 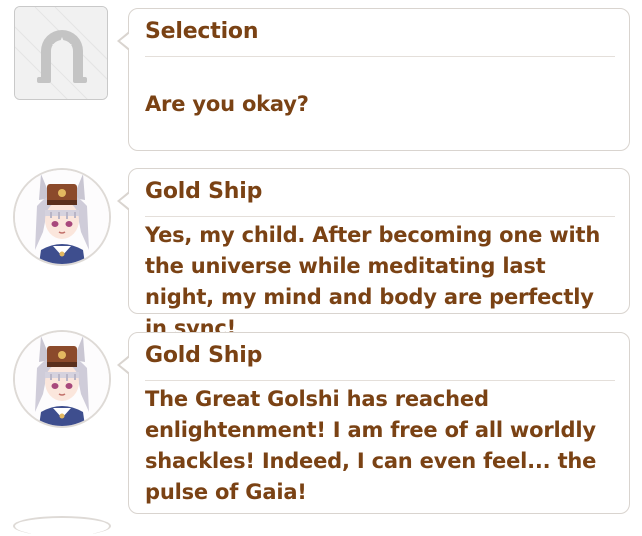 I want to click on message-text: Are you okay?, so click(x=227, y=104).